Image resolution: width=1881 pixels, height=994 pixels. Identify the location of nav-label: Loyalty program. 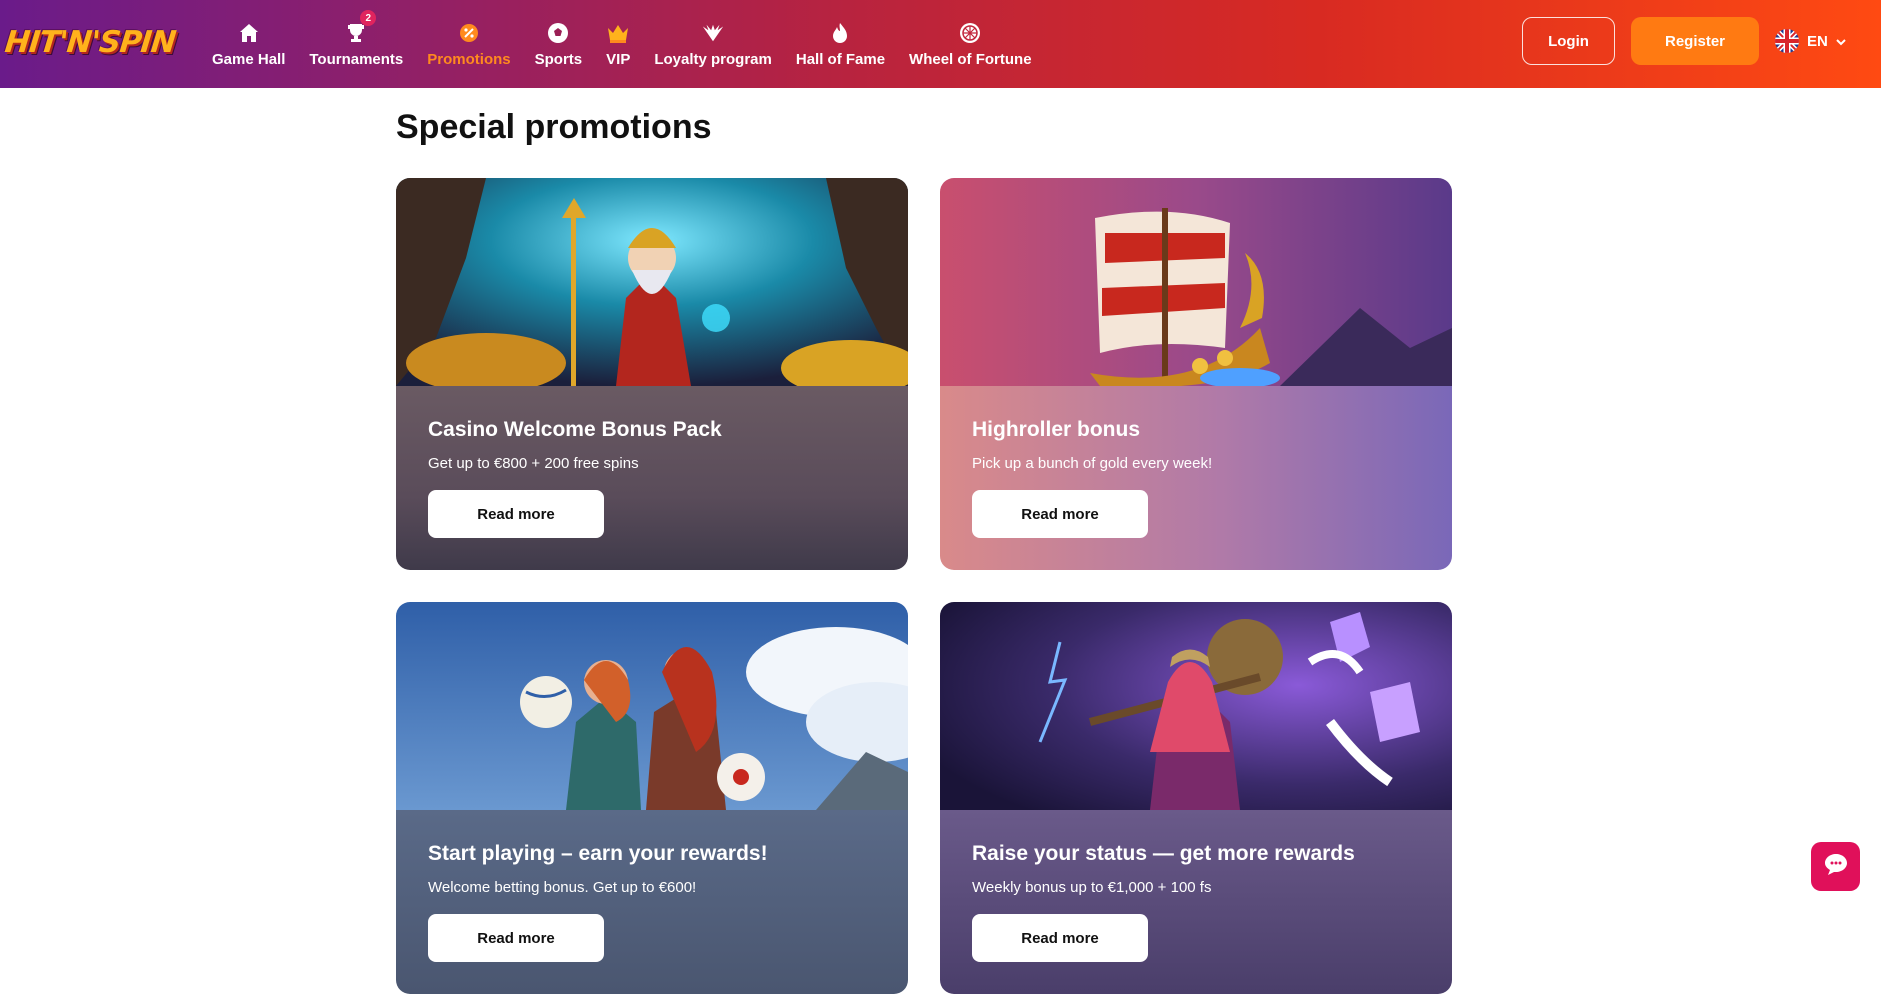
(713, 59).